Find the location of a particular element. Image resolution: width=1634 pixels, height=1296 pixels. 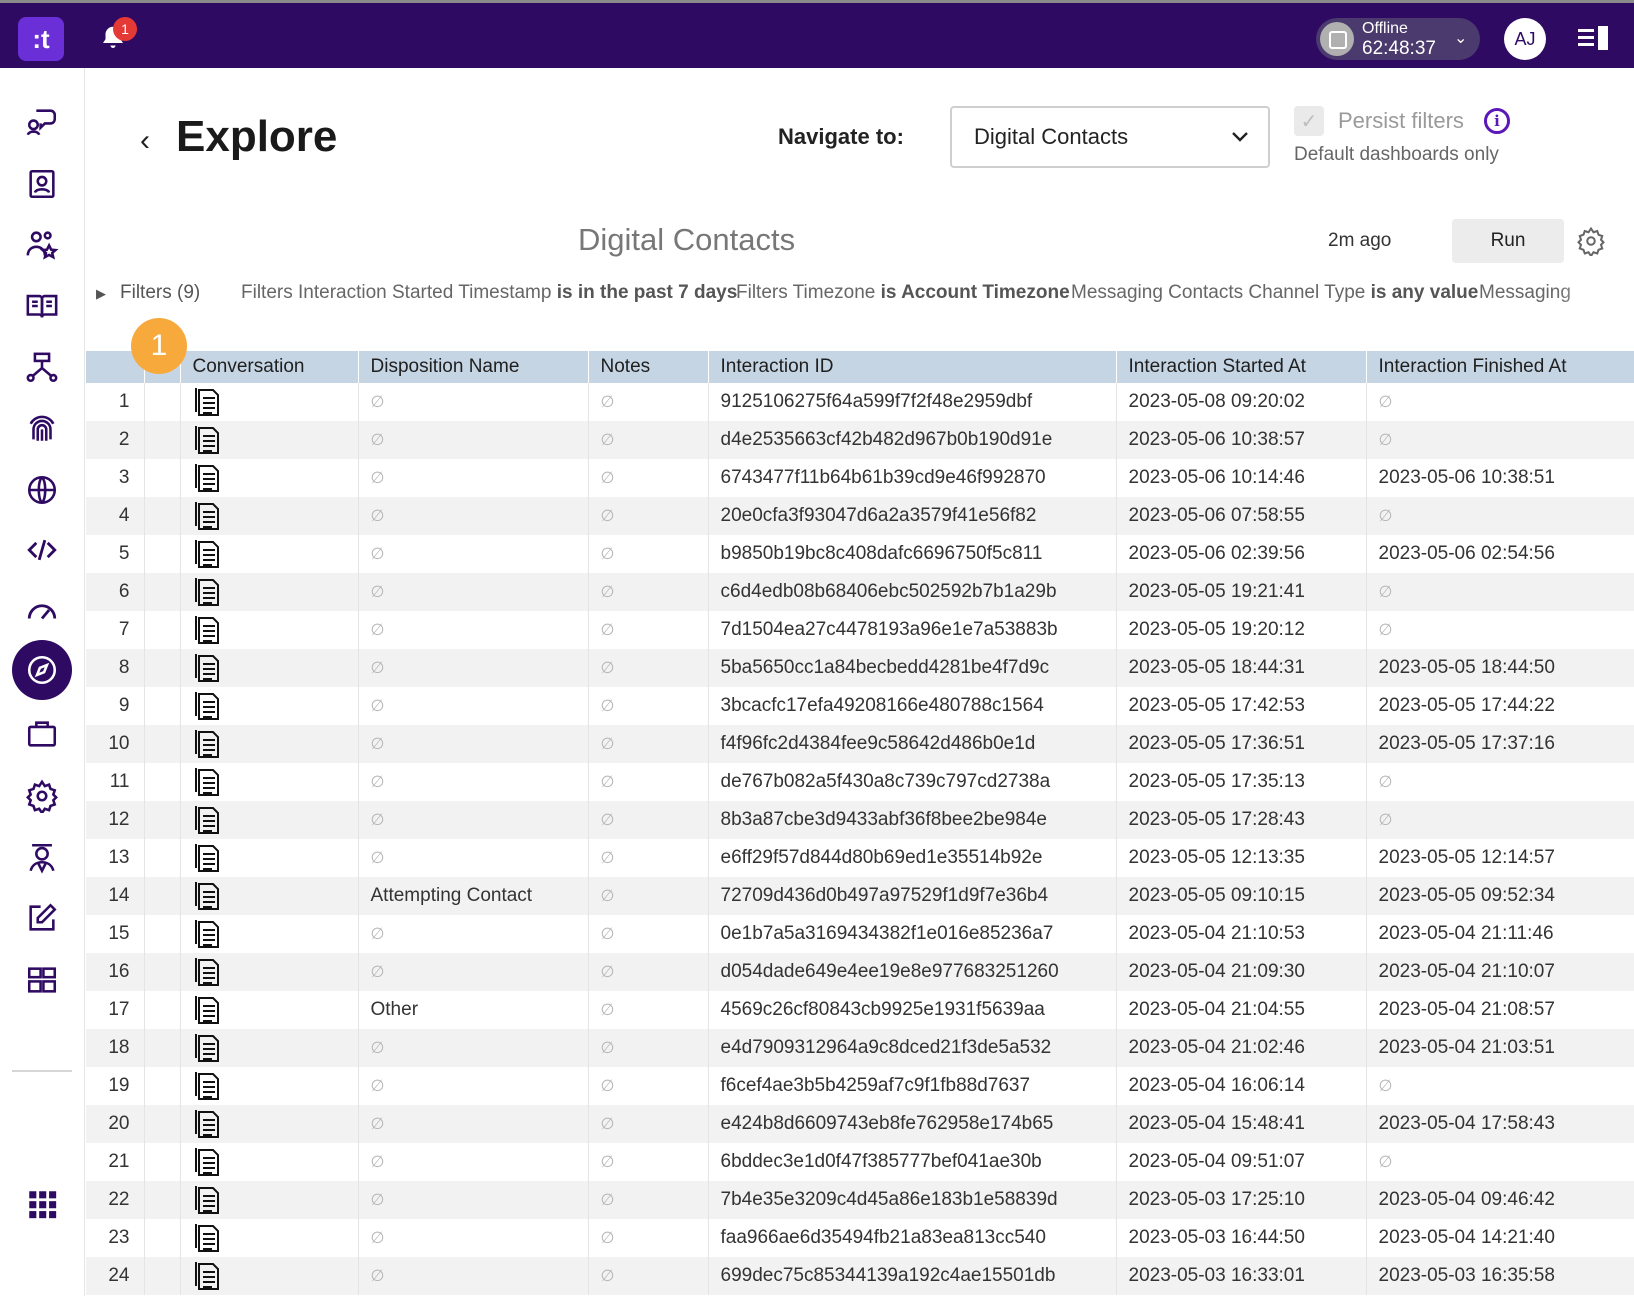

code-icon is located at coordinates (42, 550).